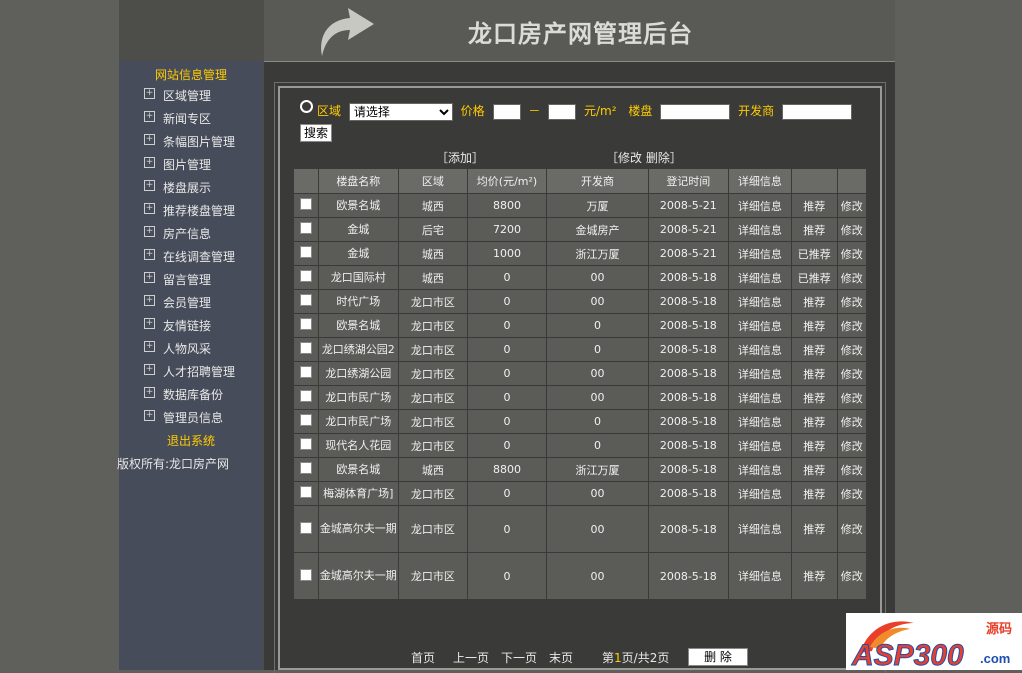 The height and width of the screenshot is (673, 1022). I want to click on sidebar-item: + 区域管理, so click(191, 96).